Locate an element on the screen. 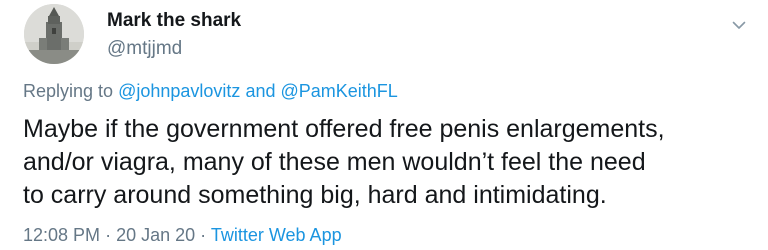  author-handle: @mtjjmd is located at coordinates (144, 49).